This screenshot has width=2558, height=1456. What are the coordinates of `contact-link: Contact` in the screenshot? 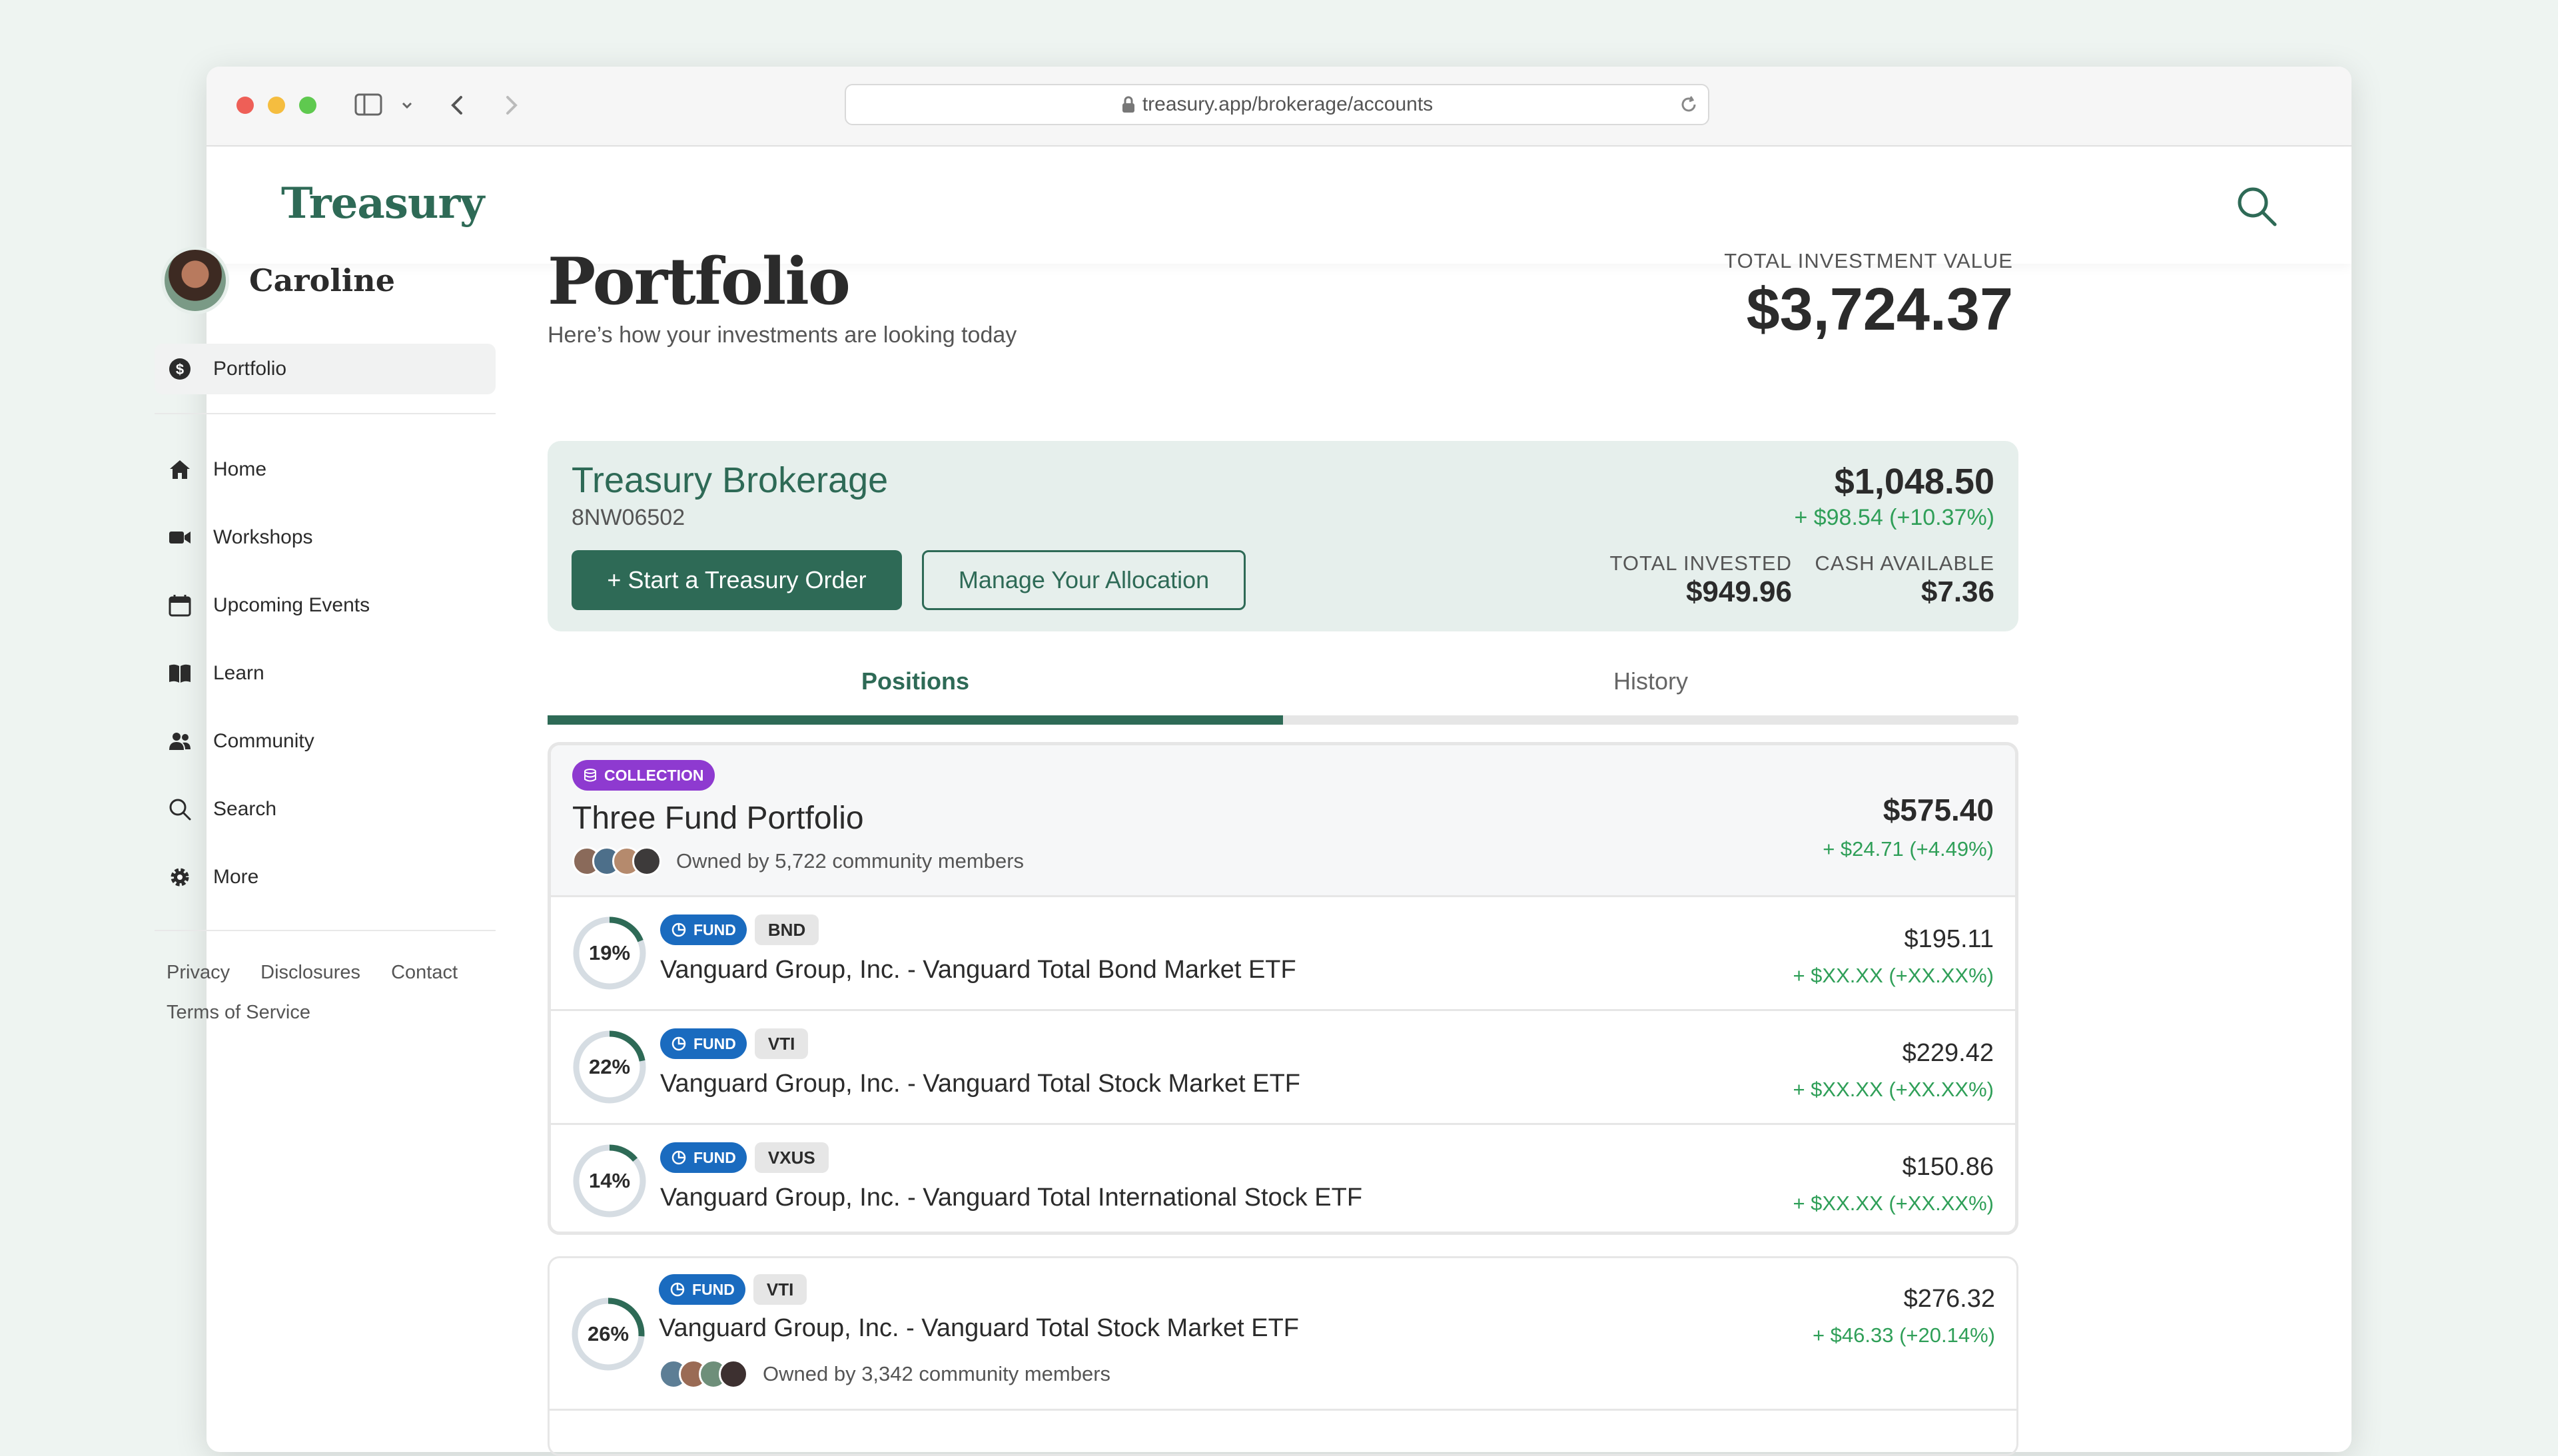 It's located at (424, 972).